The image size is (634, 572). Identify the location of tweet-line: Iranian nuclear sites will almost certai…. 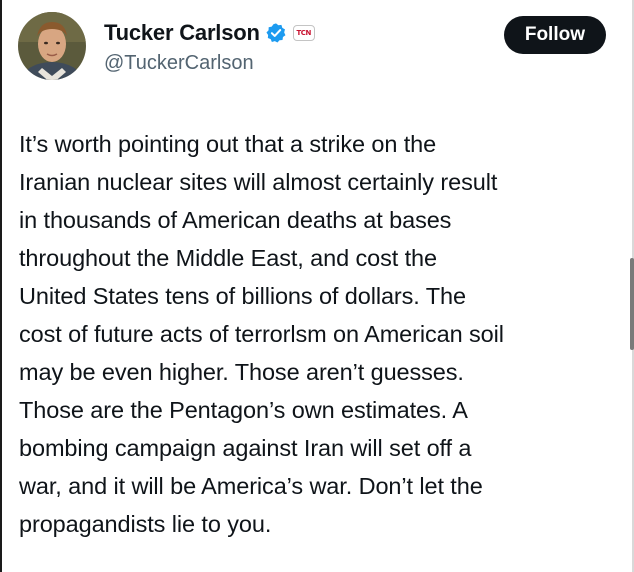
(258, 182).